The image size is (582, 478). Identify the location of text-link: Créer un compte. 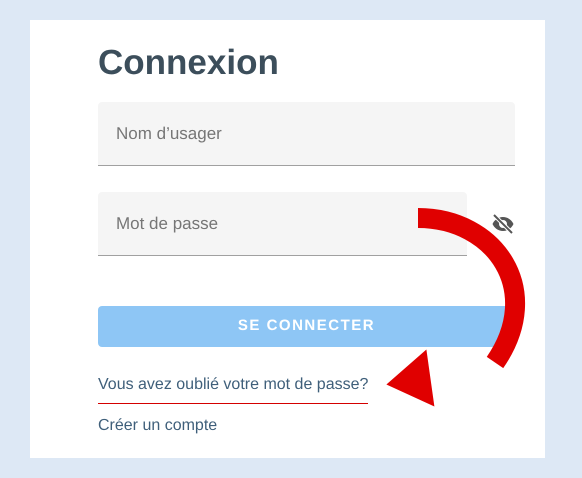
(158, 429).